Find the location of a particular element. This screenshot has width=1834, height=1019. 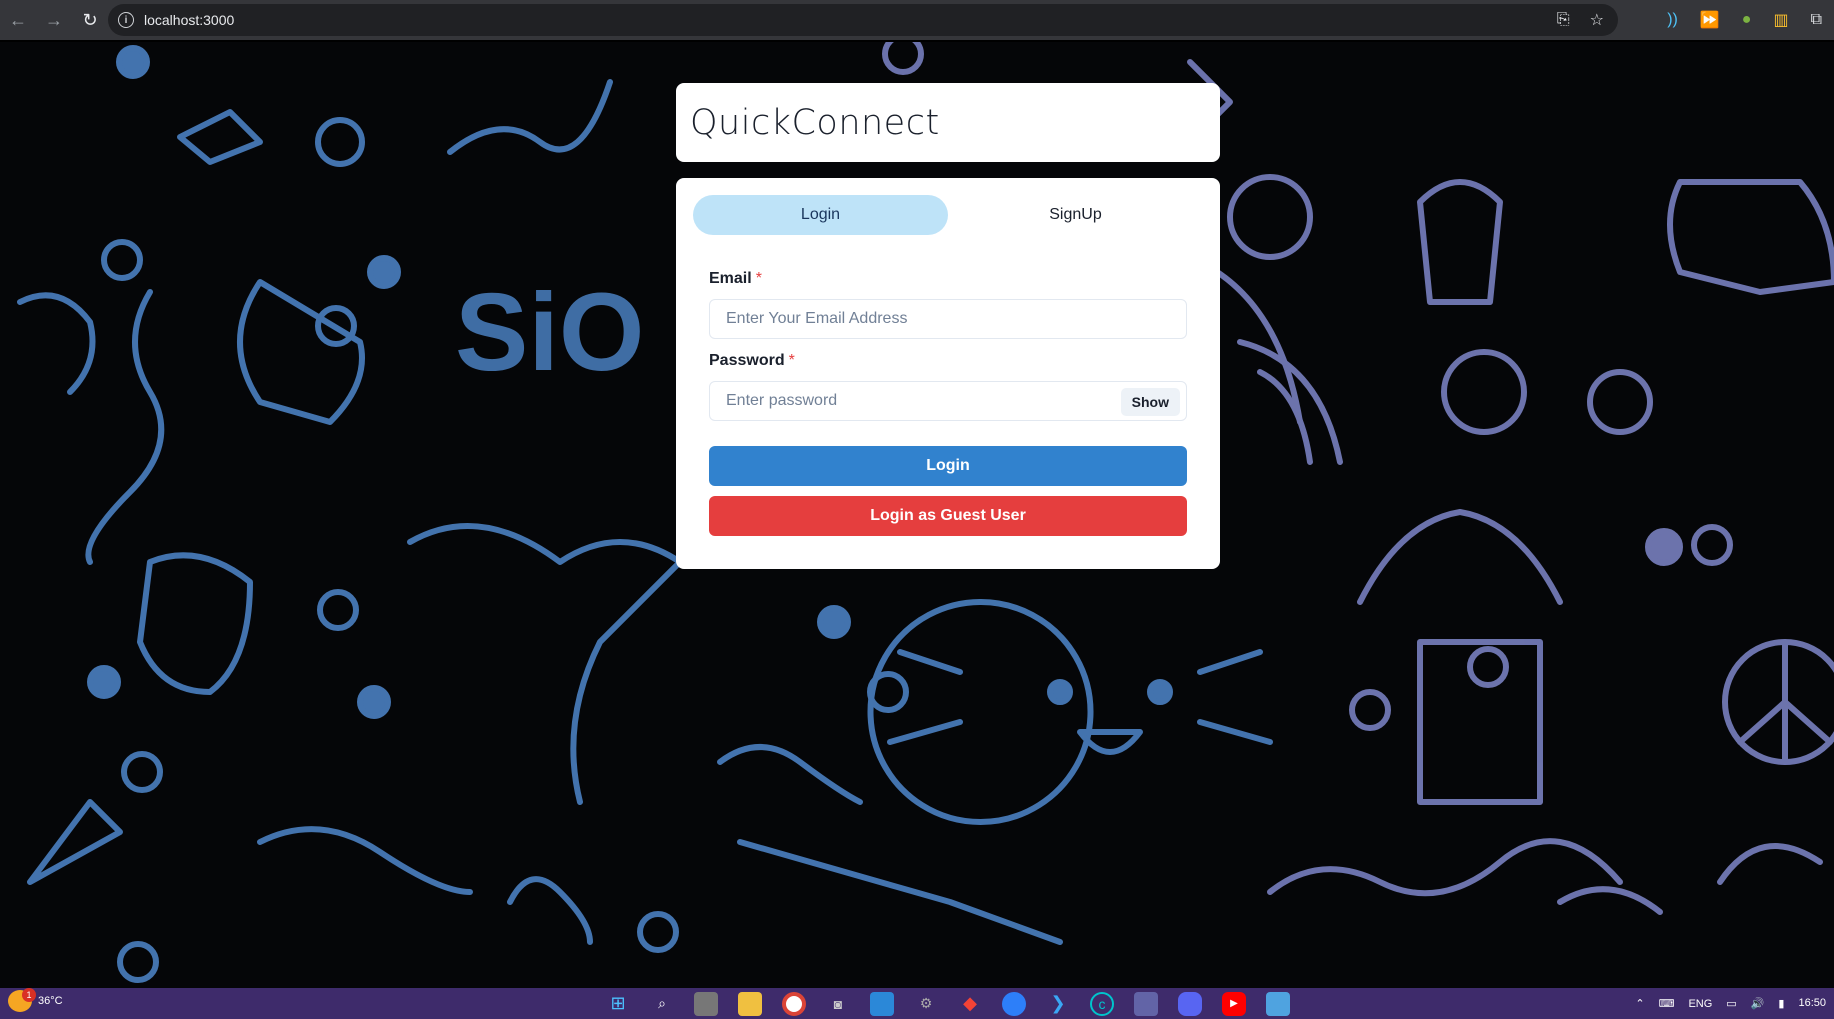

address-bar: i localhost:3000 ⎘ ☆ is located at coordinates (863, 20).